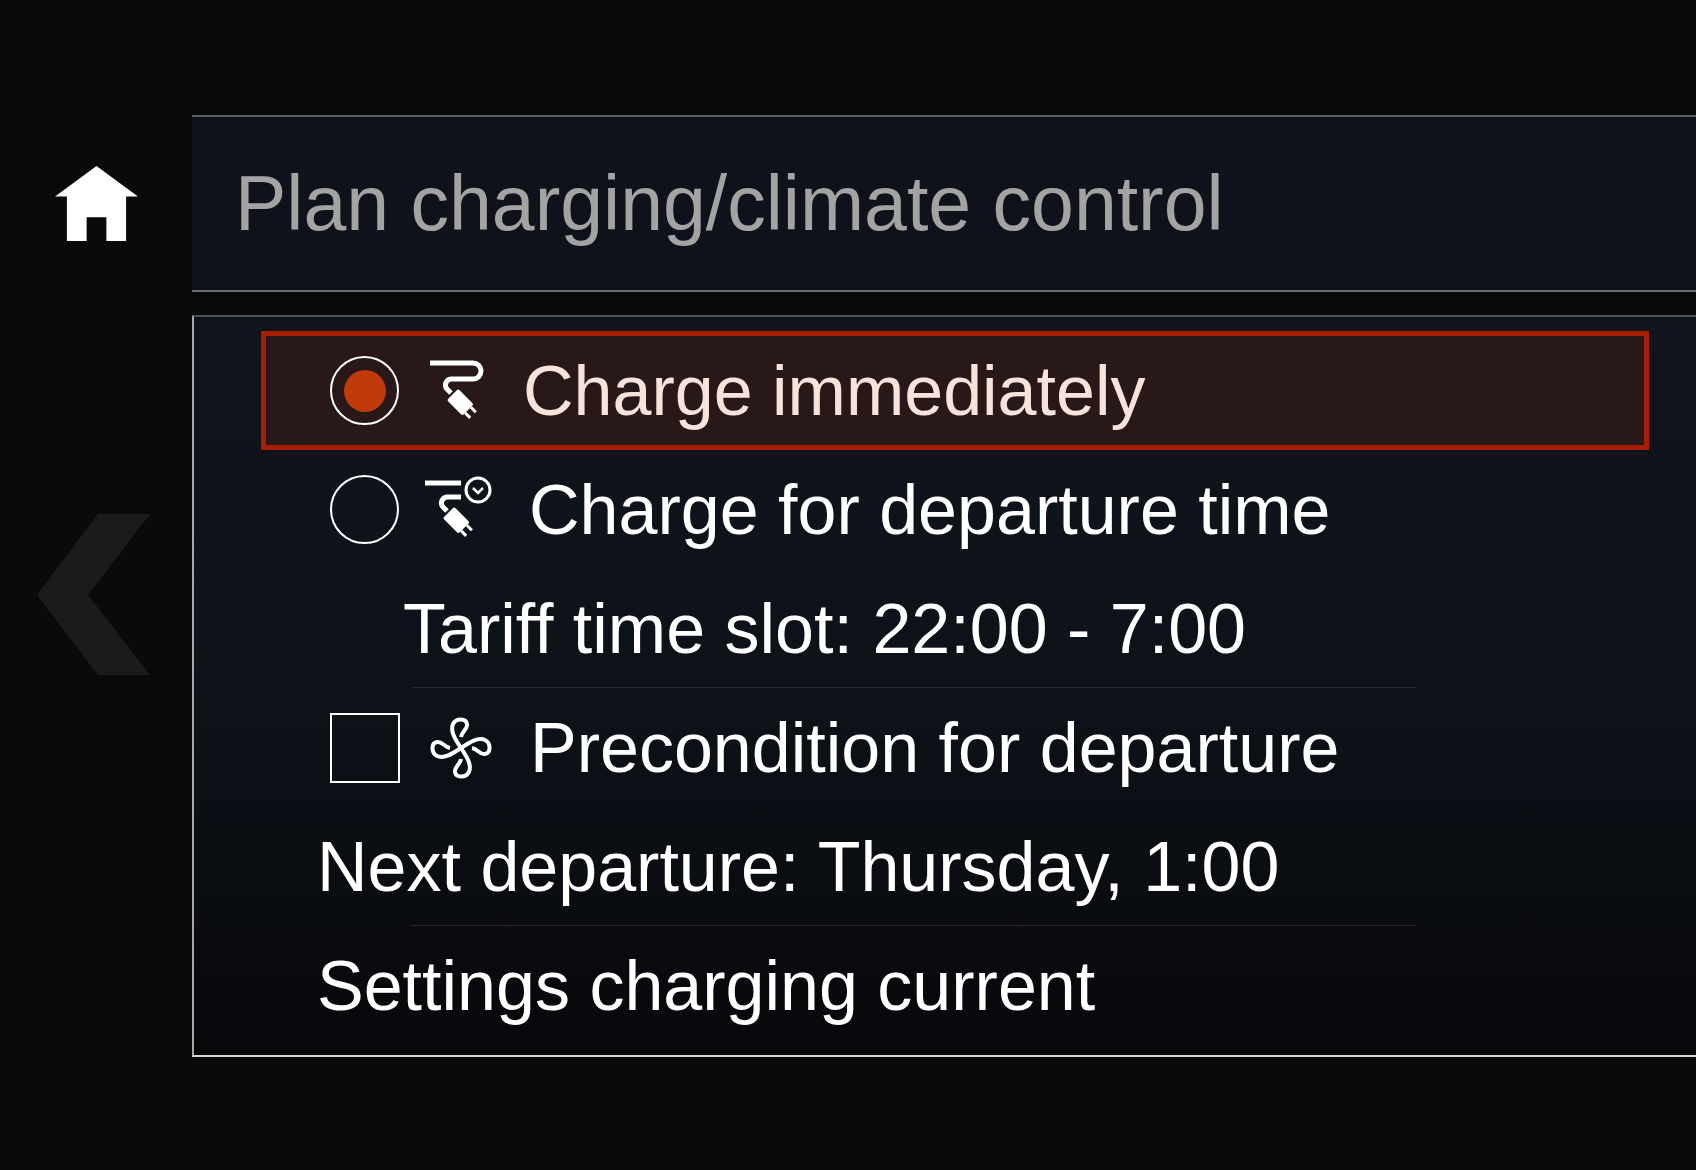 Image resolution: width=1696 pixels, height=1170 pixels. I want to click on menu-item: Charge for departure time, so click(798, 509).